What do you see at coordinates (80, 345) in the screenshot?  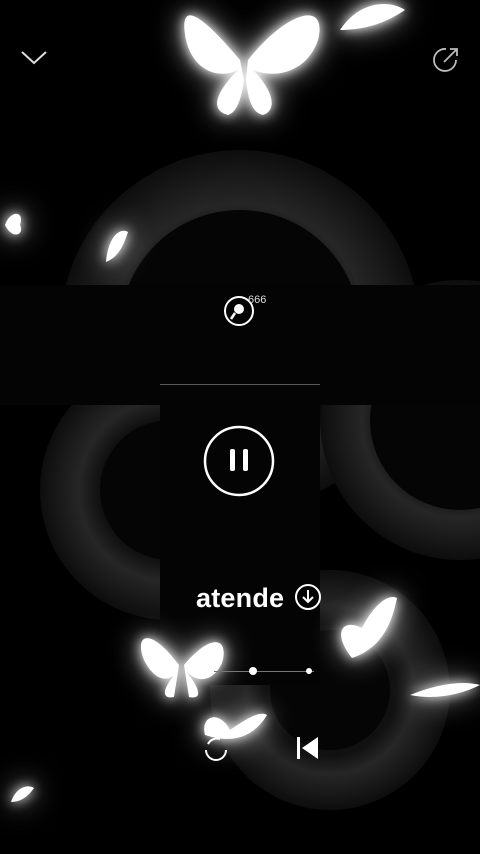 I see `left-panel` at bounding box center [80, 345].